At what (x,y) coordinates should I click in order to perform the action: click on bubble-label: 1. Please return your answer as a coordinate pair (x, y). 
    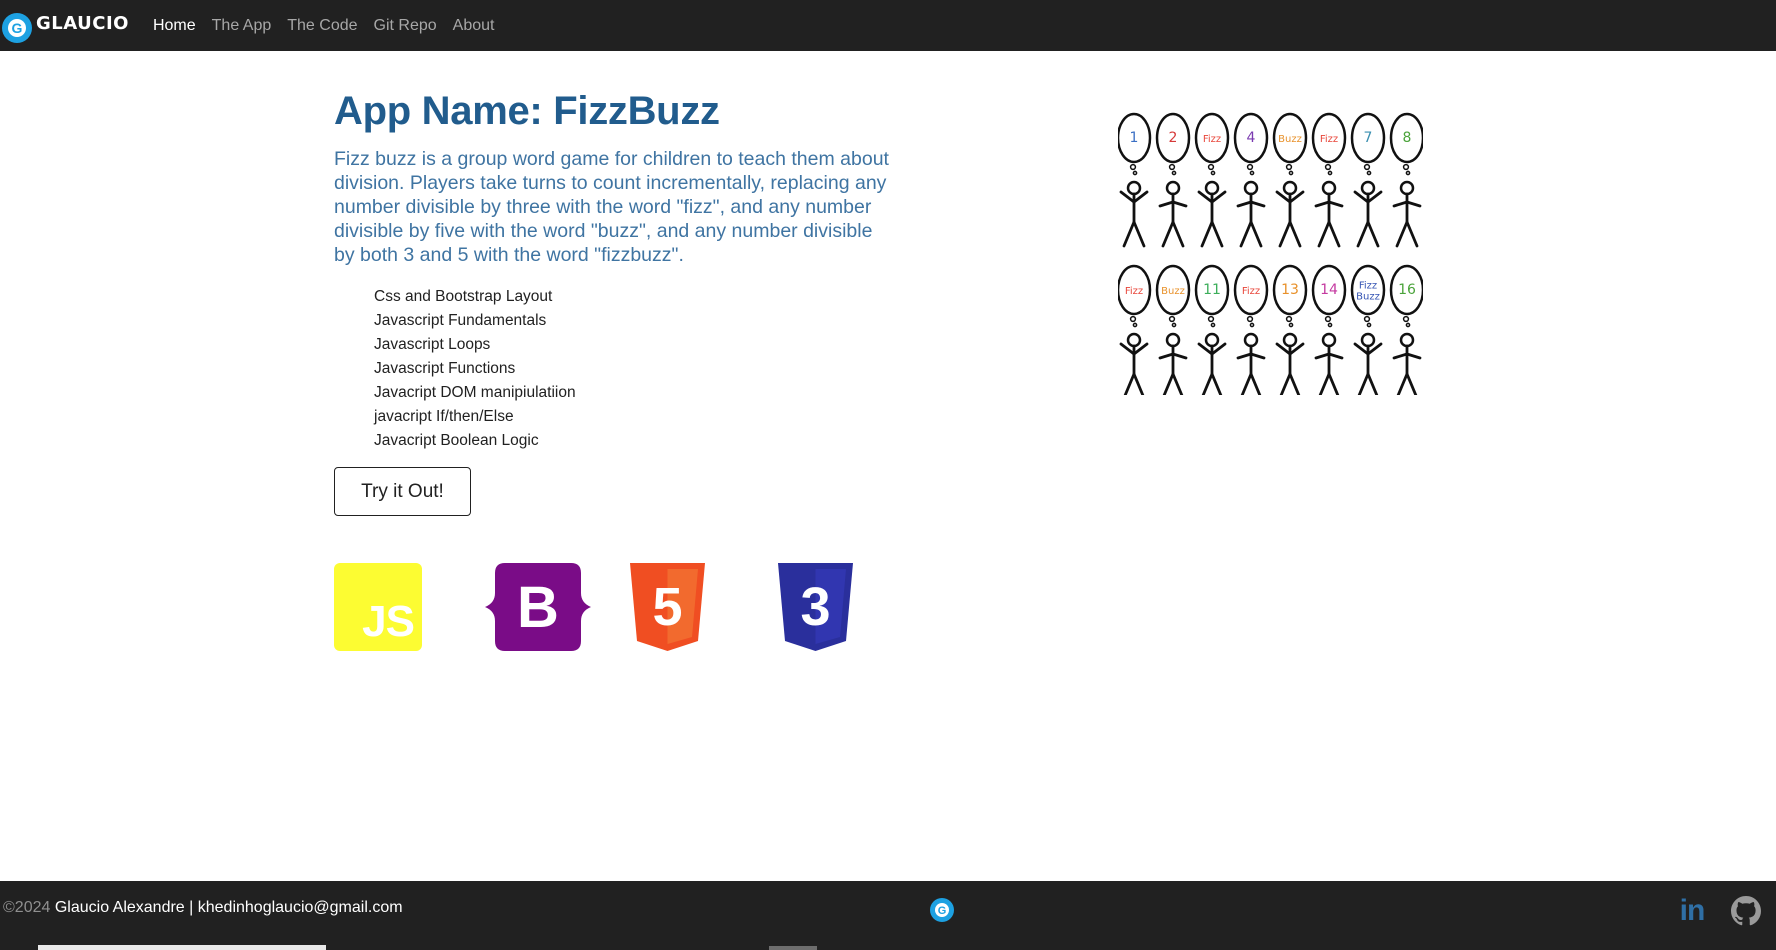
    Looking at the image, I should click on (1134, 138).